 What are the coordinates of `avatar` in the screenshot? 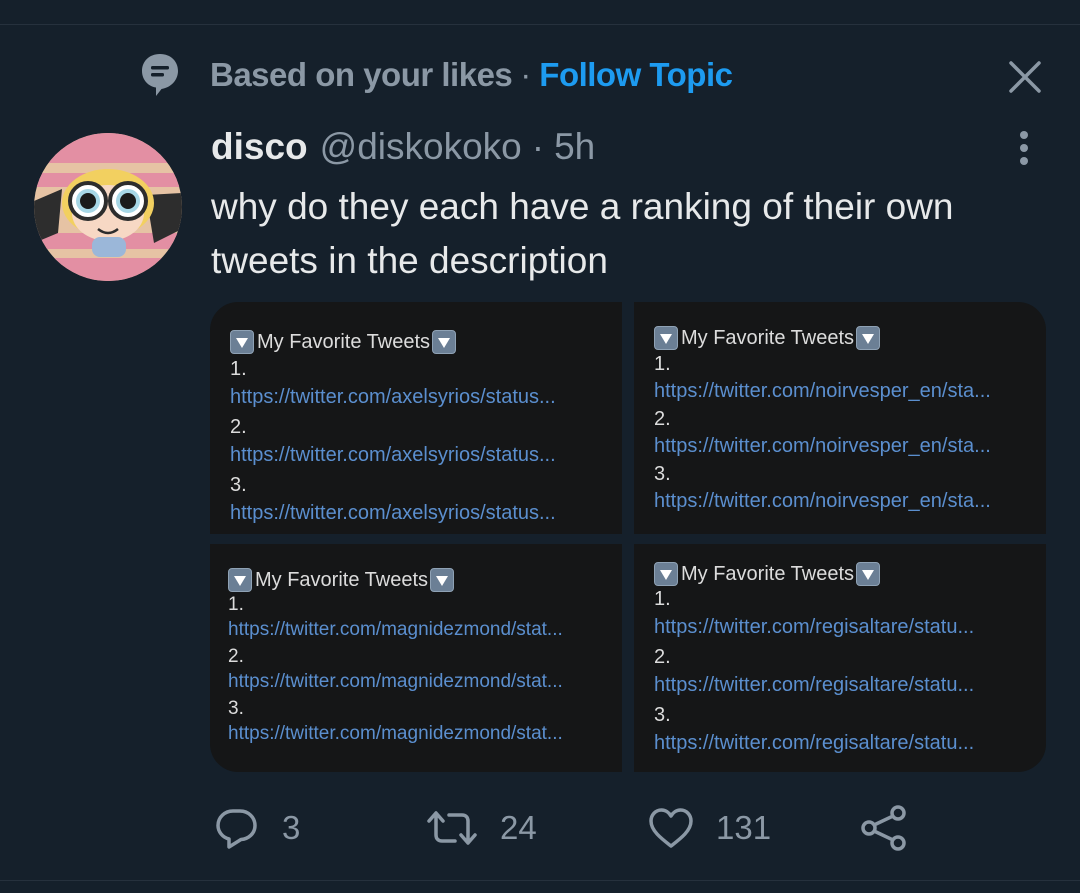 It's located at (108, 207).